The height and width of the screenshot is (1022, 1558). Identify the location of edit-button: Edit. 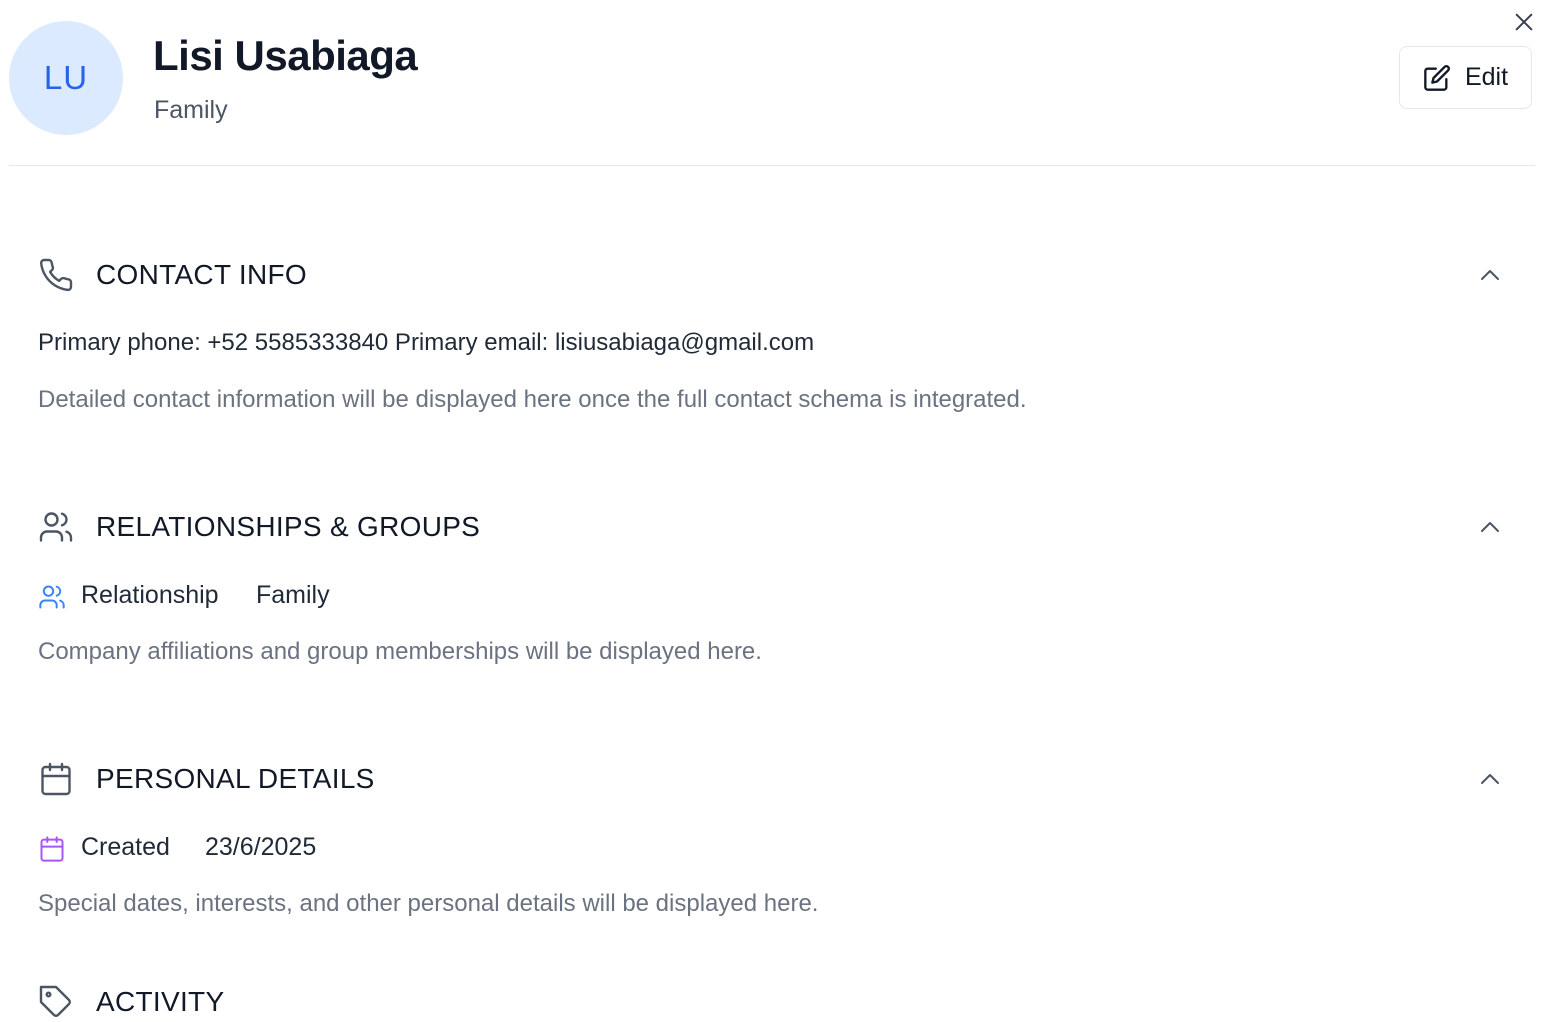
(1465, 77).